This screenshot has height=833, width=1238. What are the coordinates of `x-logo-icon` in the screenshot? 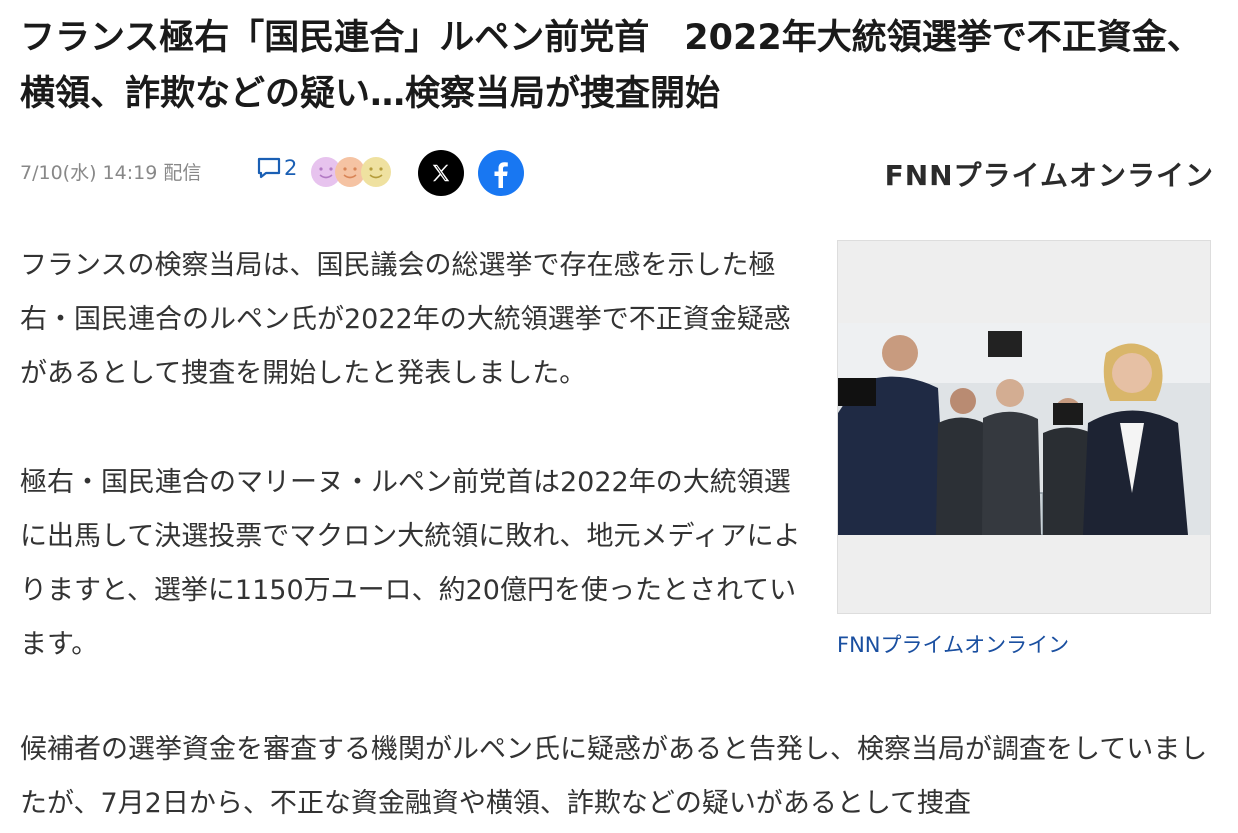 It's located at (441, 173).